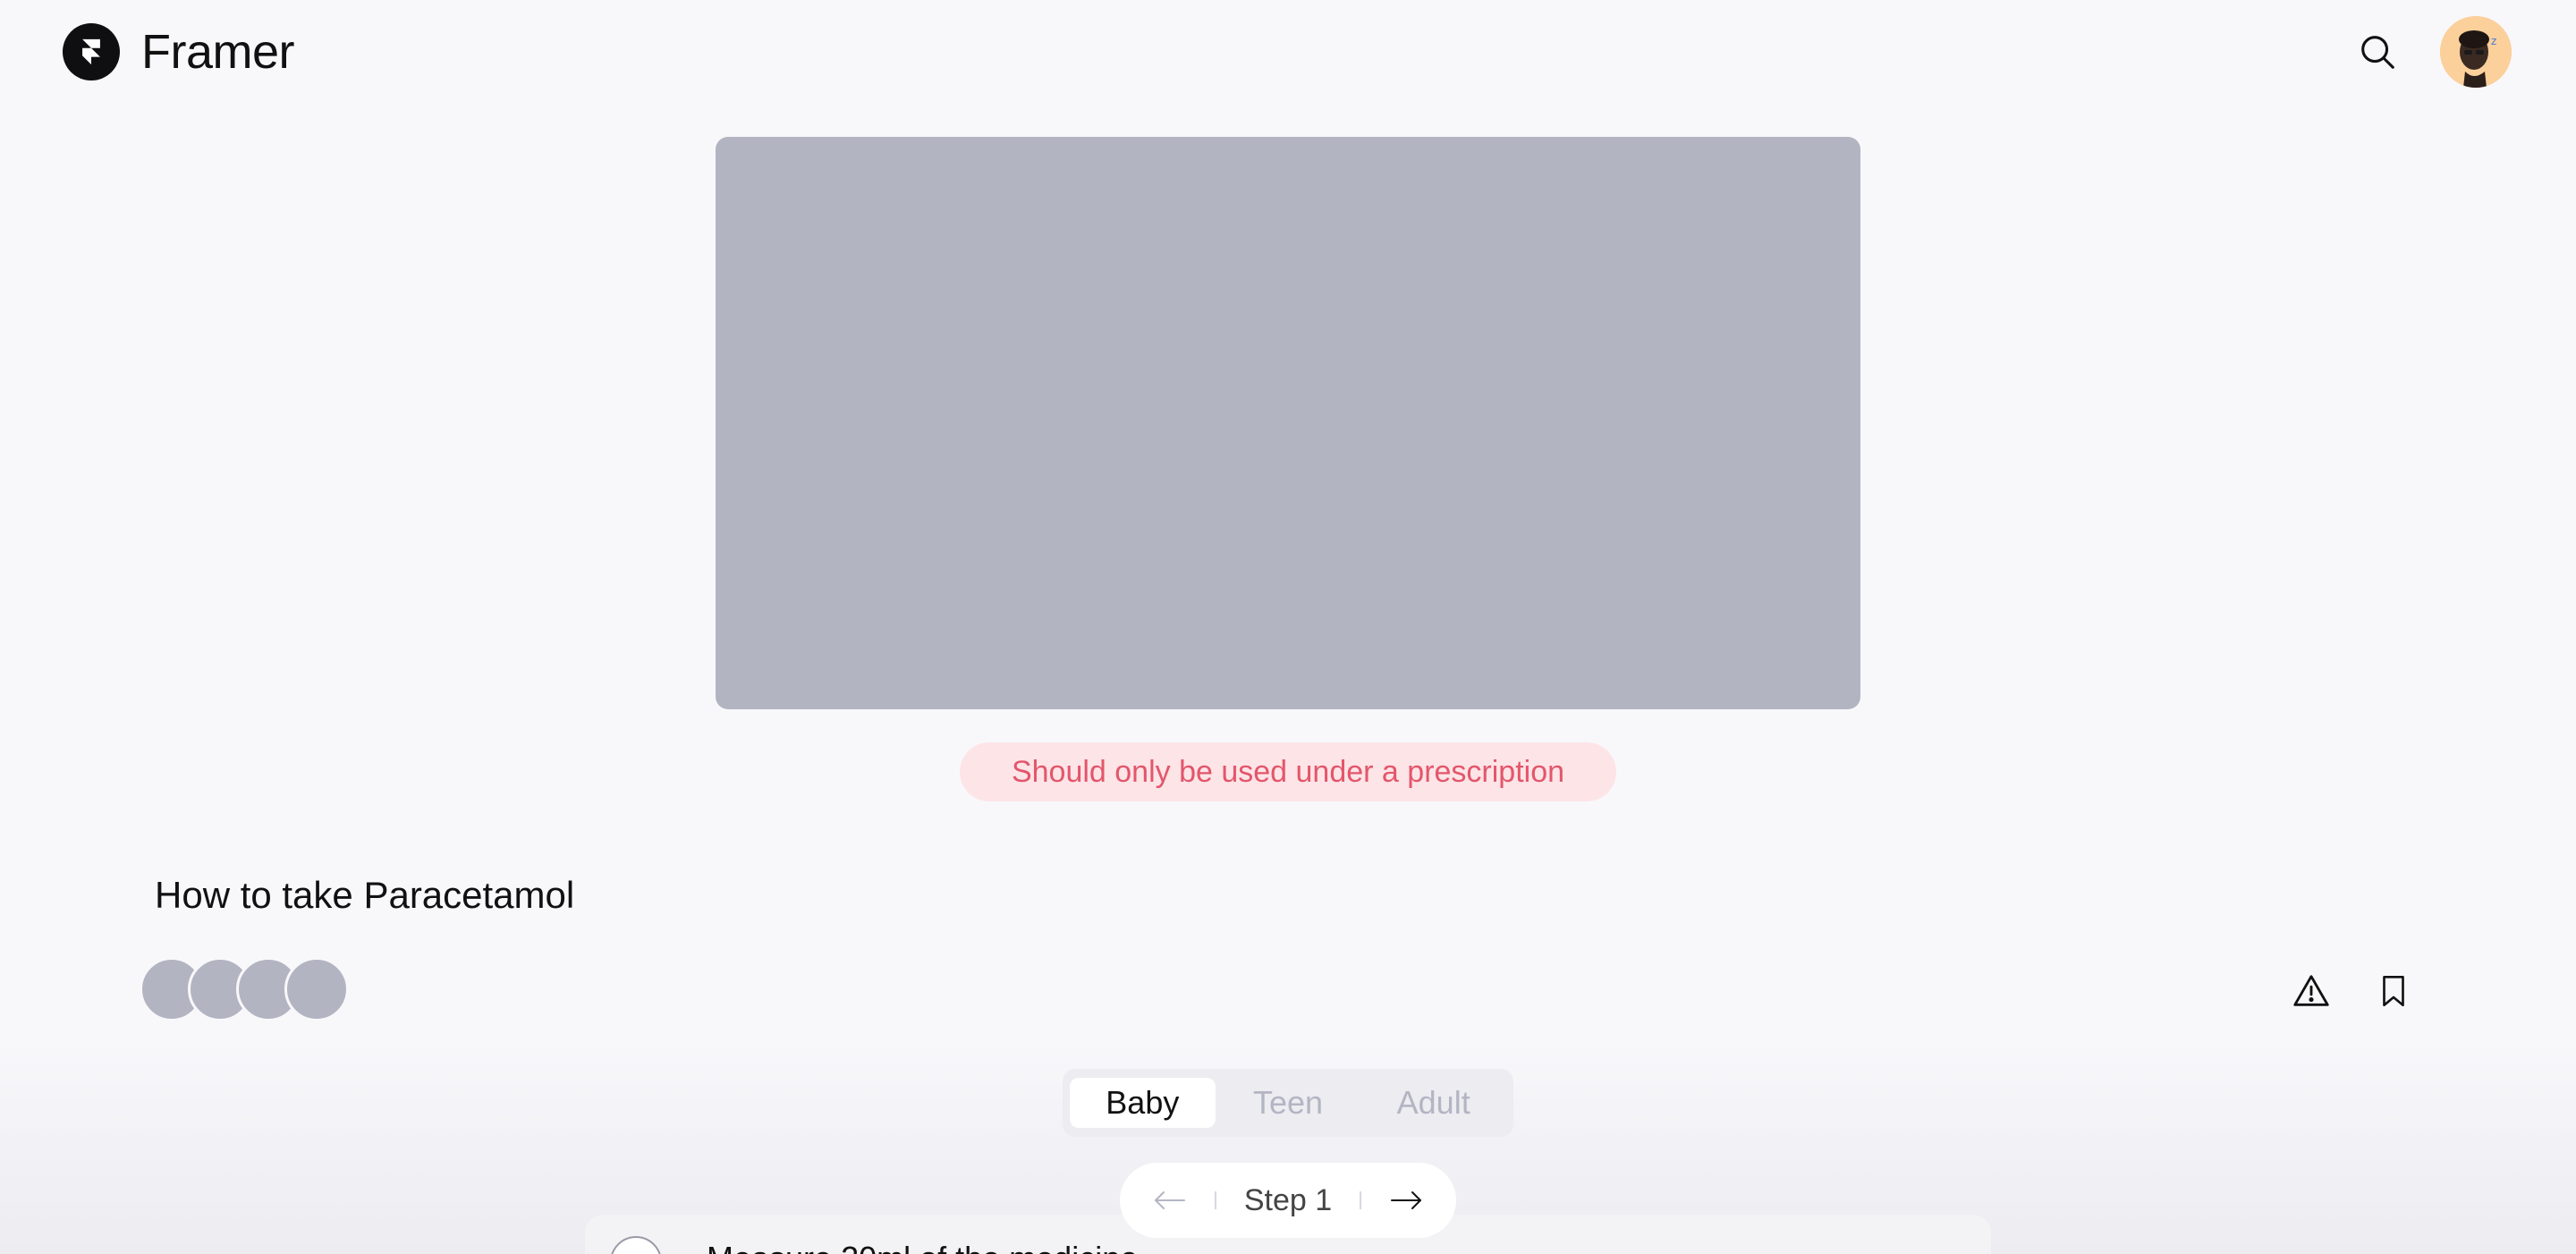 This screenshot has height=1254, width=2576. I want to click on contributor-avatars, so click(247, 989).